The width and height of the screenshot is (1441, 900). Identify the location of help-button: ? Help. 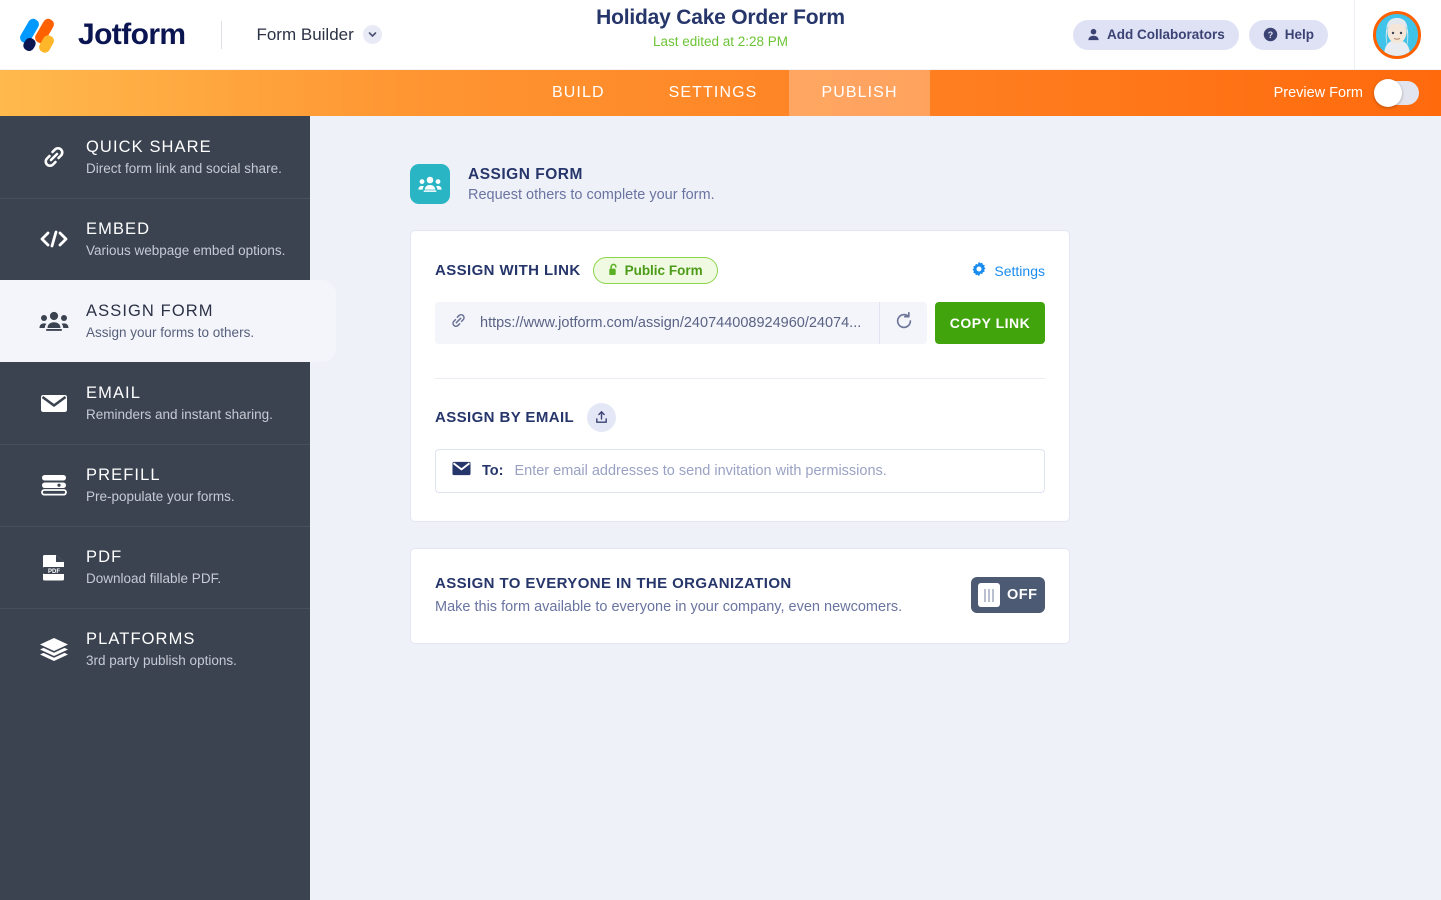
(1288, 34).